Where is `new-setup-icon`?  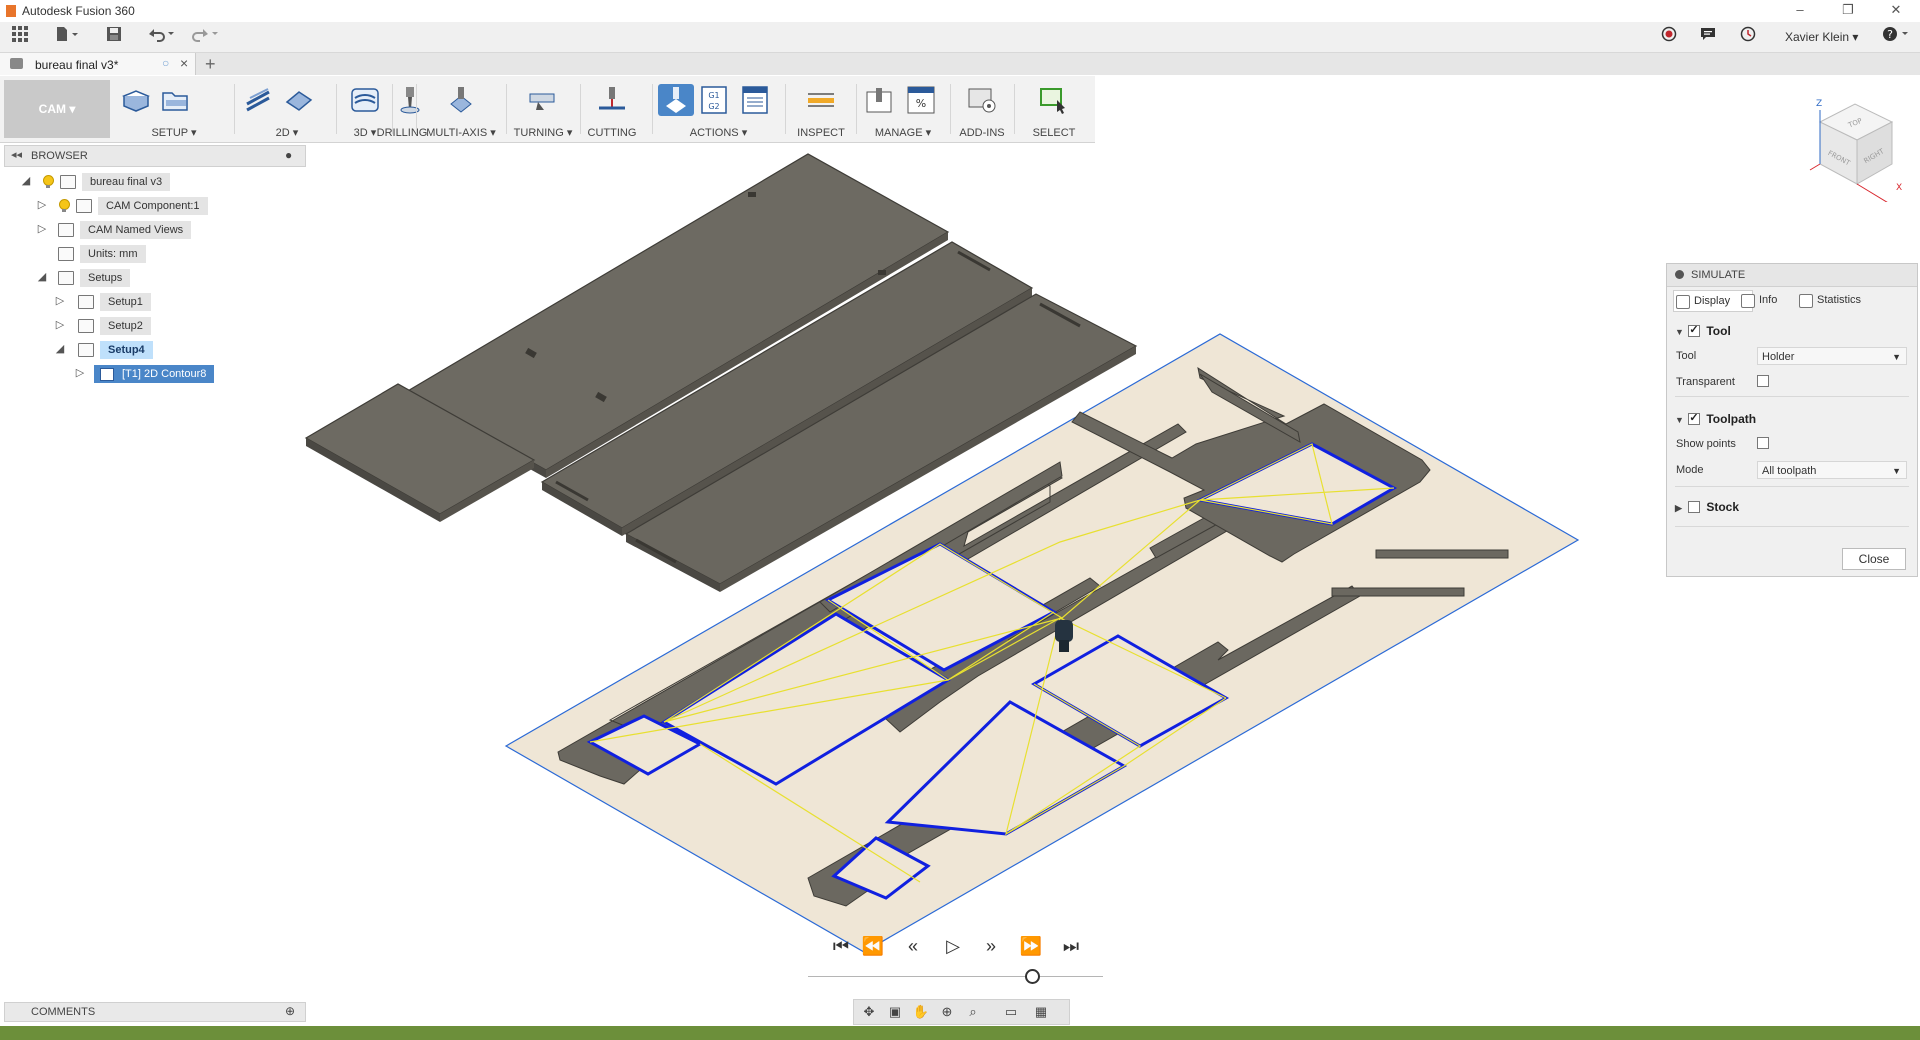
new-setup-icon is located at coordinates (135, 100).